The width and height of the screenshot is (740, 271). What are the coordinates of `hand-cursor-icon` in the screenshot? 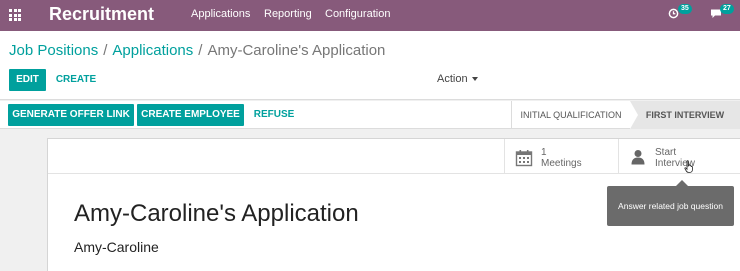 It's located at (688, 166).